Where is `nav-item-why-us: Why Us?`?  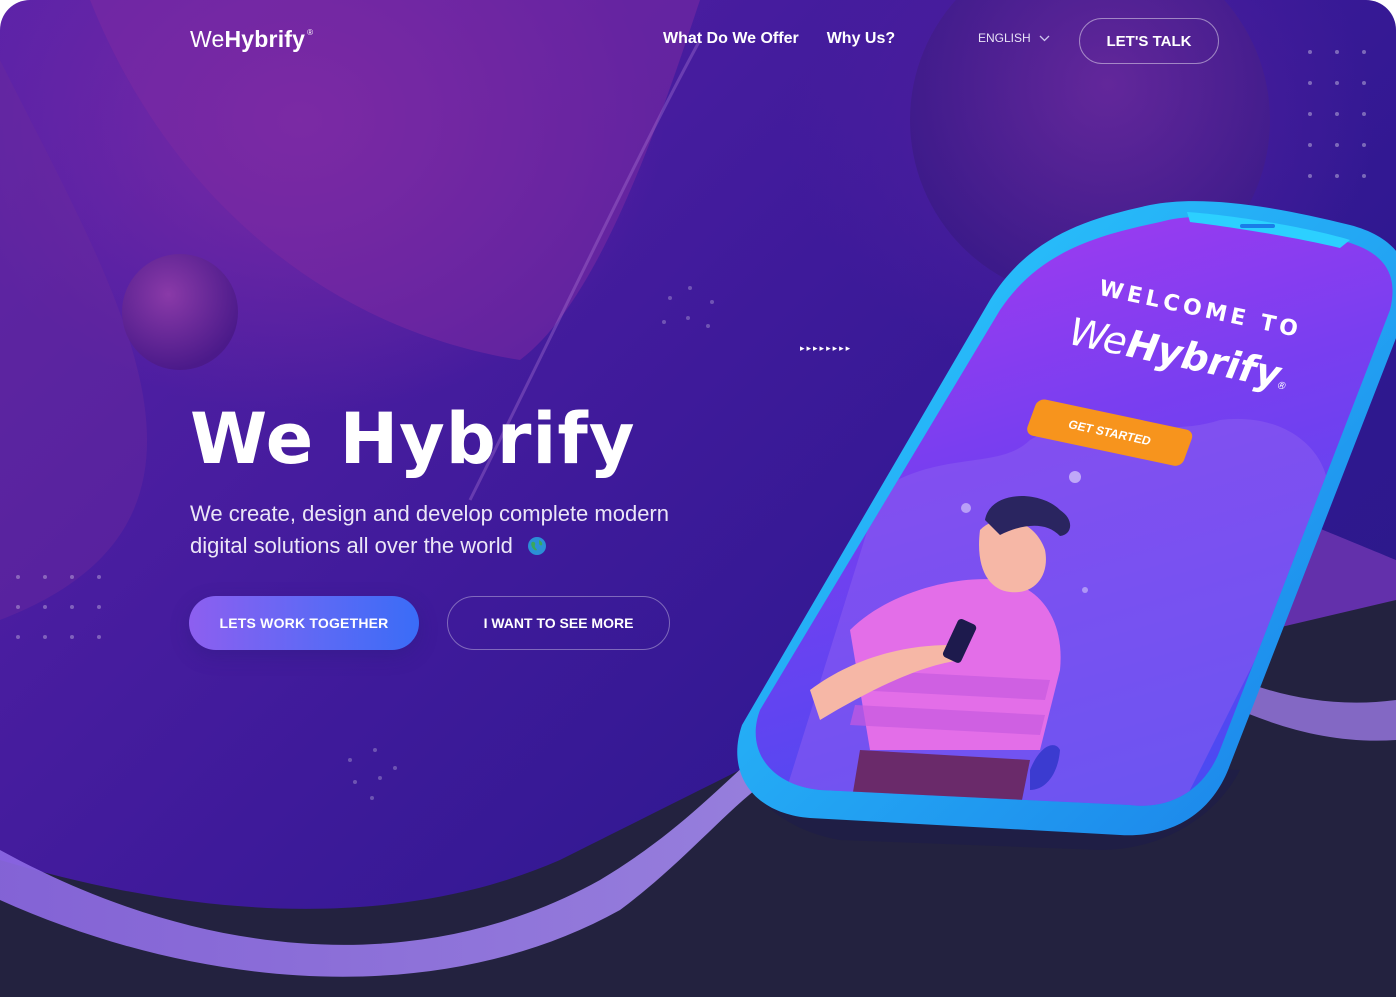 nav-item-why-us: Why Us? is located at coordinates (861, 39).